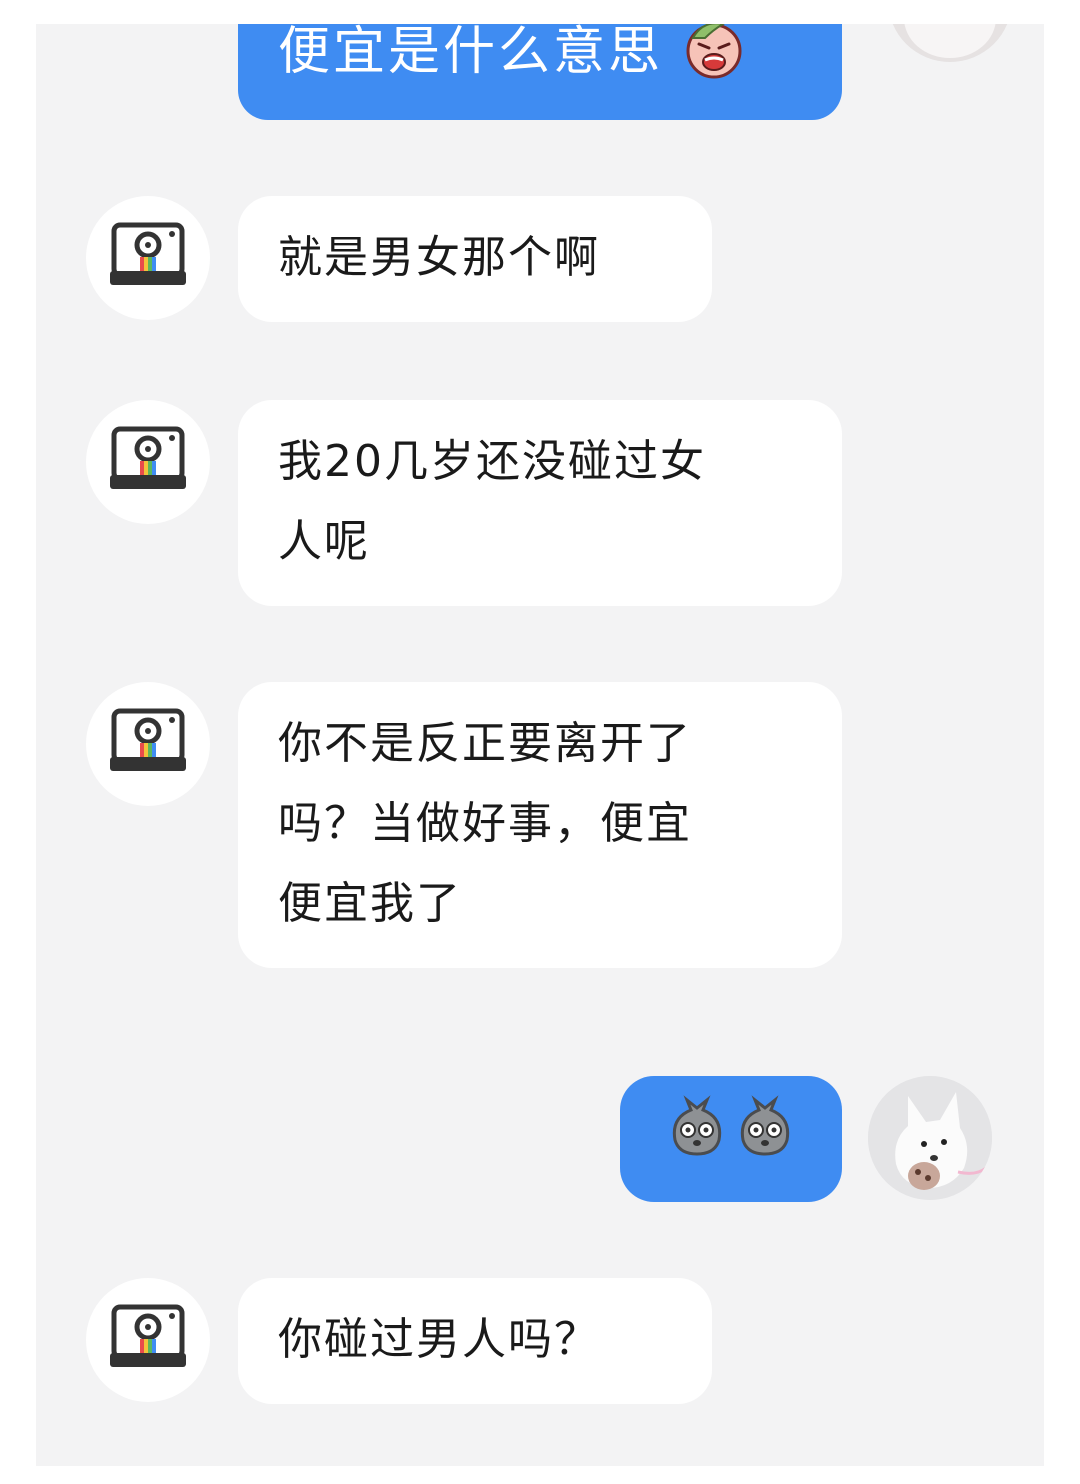  What do you see at coordinates (439, 257) in the screenshot?
I see `message-text: 就是男女那个啊` at bounding box center [439, 257].